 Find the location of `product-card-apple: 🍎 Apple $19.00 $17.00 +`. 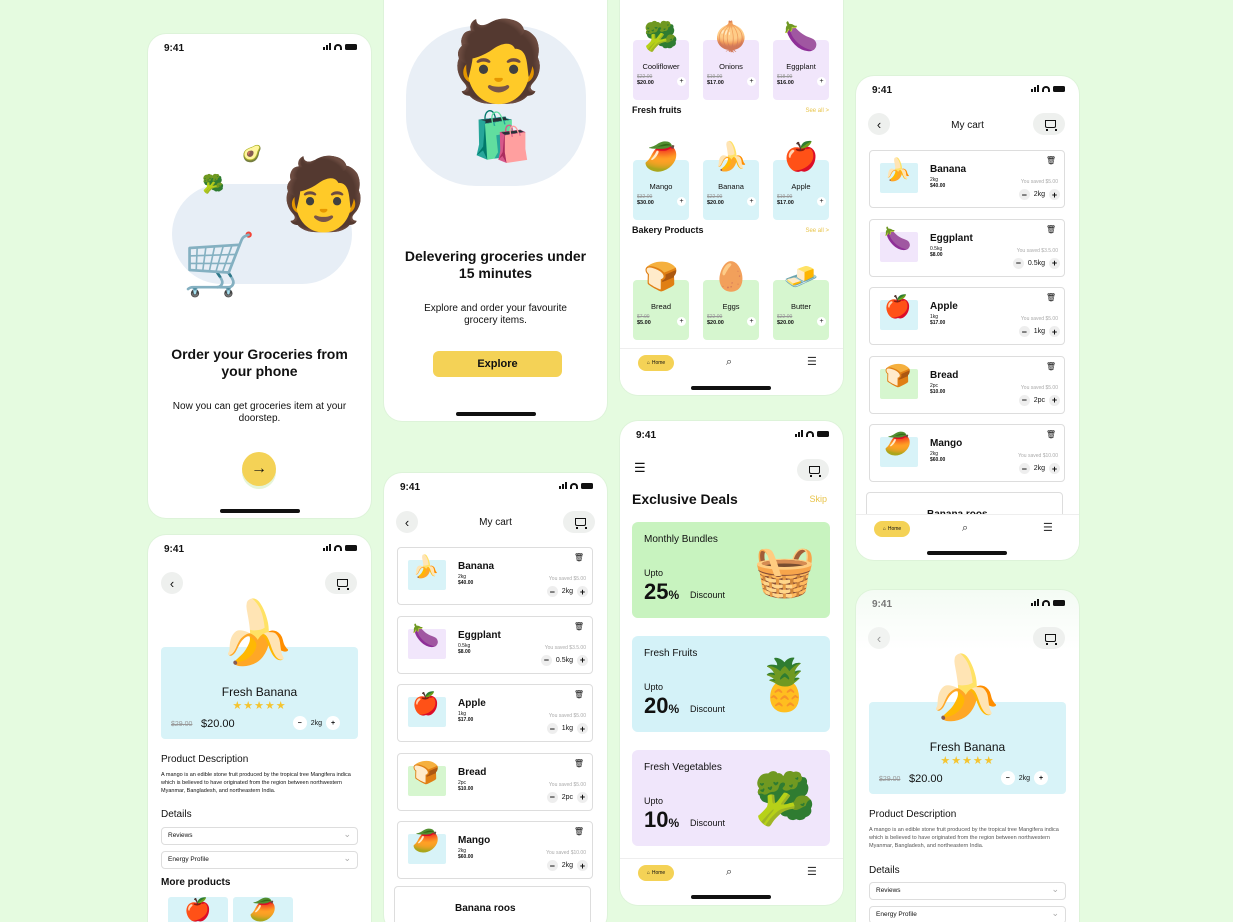

product-card-apple: 🍎 Apple $19.00 $17.00 + is located at coordinates (801, 180).